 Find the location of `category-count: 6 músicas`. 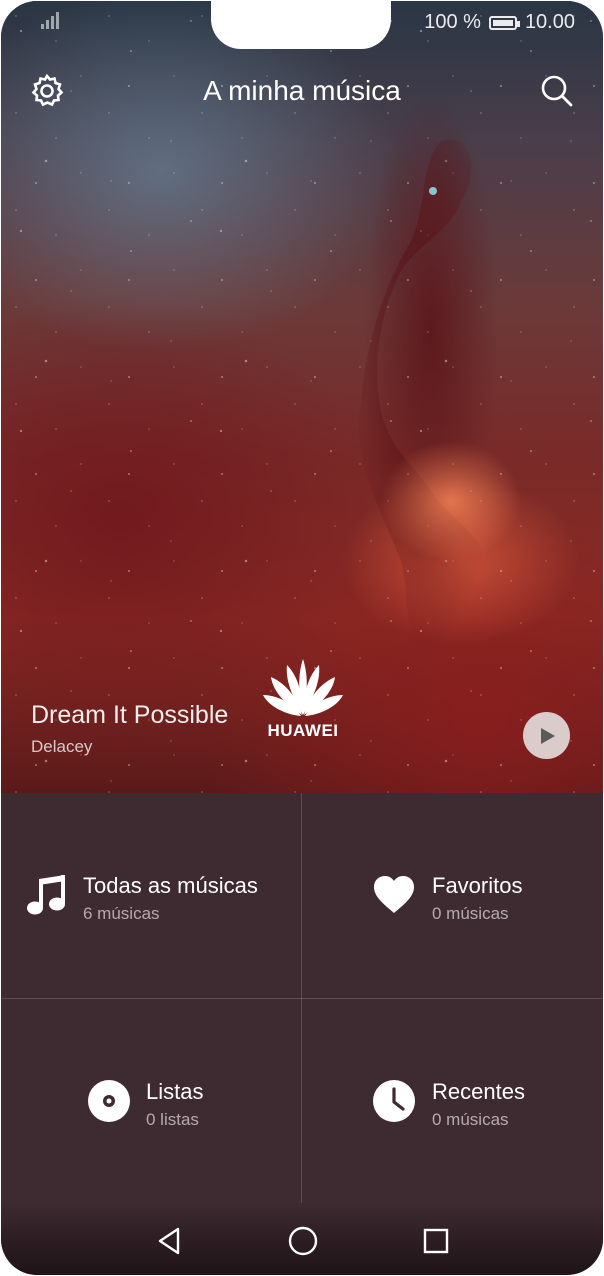

category-count: 6 músicas is located at coordinates (121, 913).